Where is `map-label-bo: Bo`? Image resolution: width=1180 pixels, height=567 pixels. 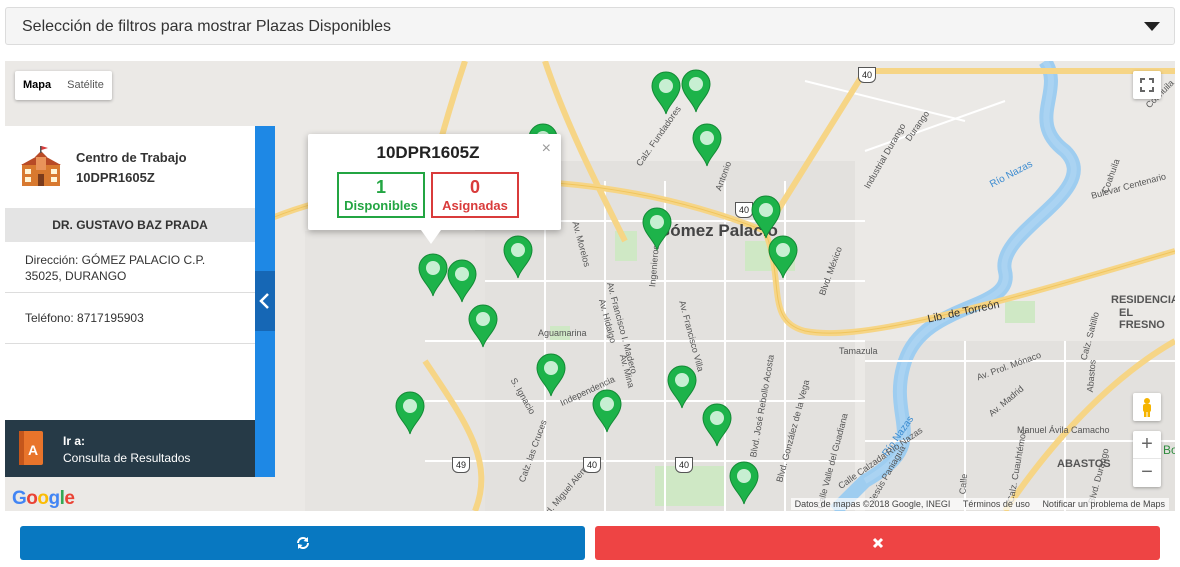
map-label-bo: Bo is located at coordinates (1169, 450).